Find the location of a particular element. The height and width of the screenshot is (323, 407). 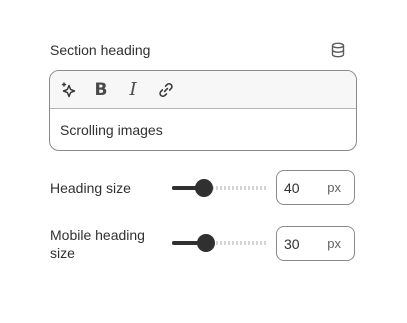

mobile-heading-size-label-line2: size is located at coordinates (62, 253).